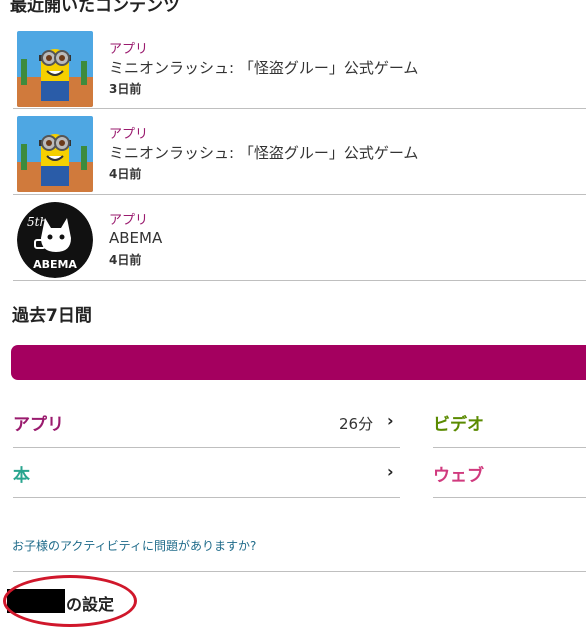 Image resolution: width=586 pixels, height=640 pixels. Describe the element at coordinates (55, 240) in the screenshot. I see `abema-app-icon: 5th ABEMA` at that location.